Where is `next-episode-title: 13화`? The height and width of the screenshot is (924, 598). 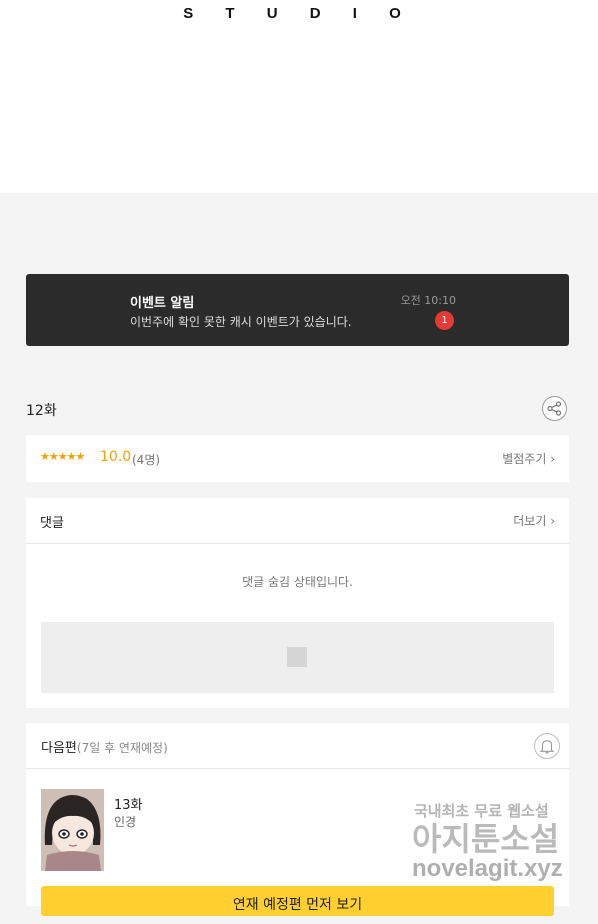
next-episode-title: 13화 is located at coordinates (128, 805).